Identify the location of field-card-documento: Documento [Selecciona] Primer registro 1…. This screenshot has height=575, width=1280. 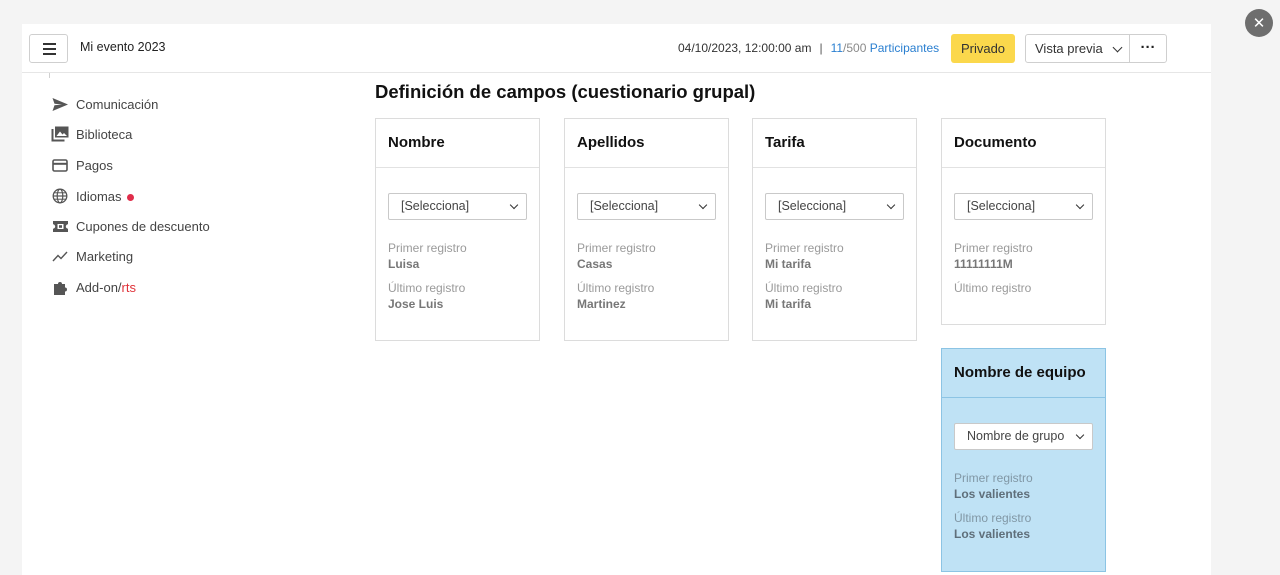
(1023, 221).